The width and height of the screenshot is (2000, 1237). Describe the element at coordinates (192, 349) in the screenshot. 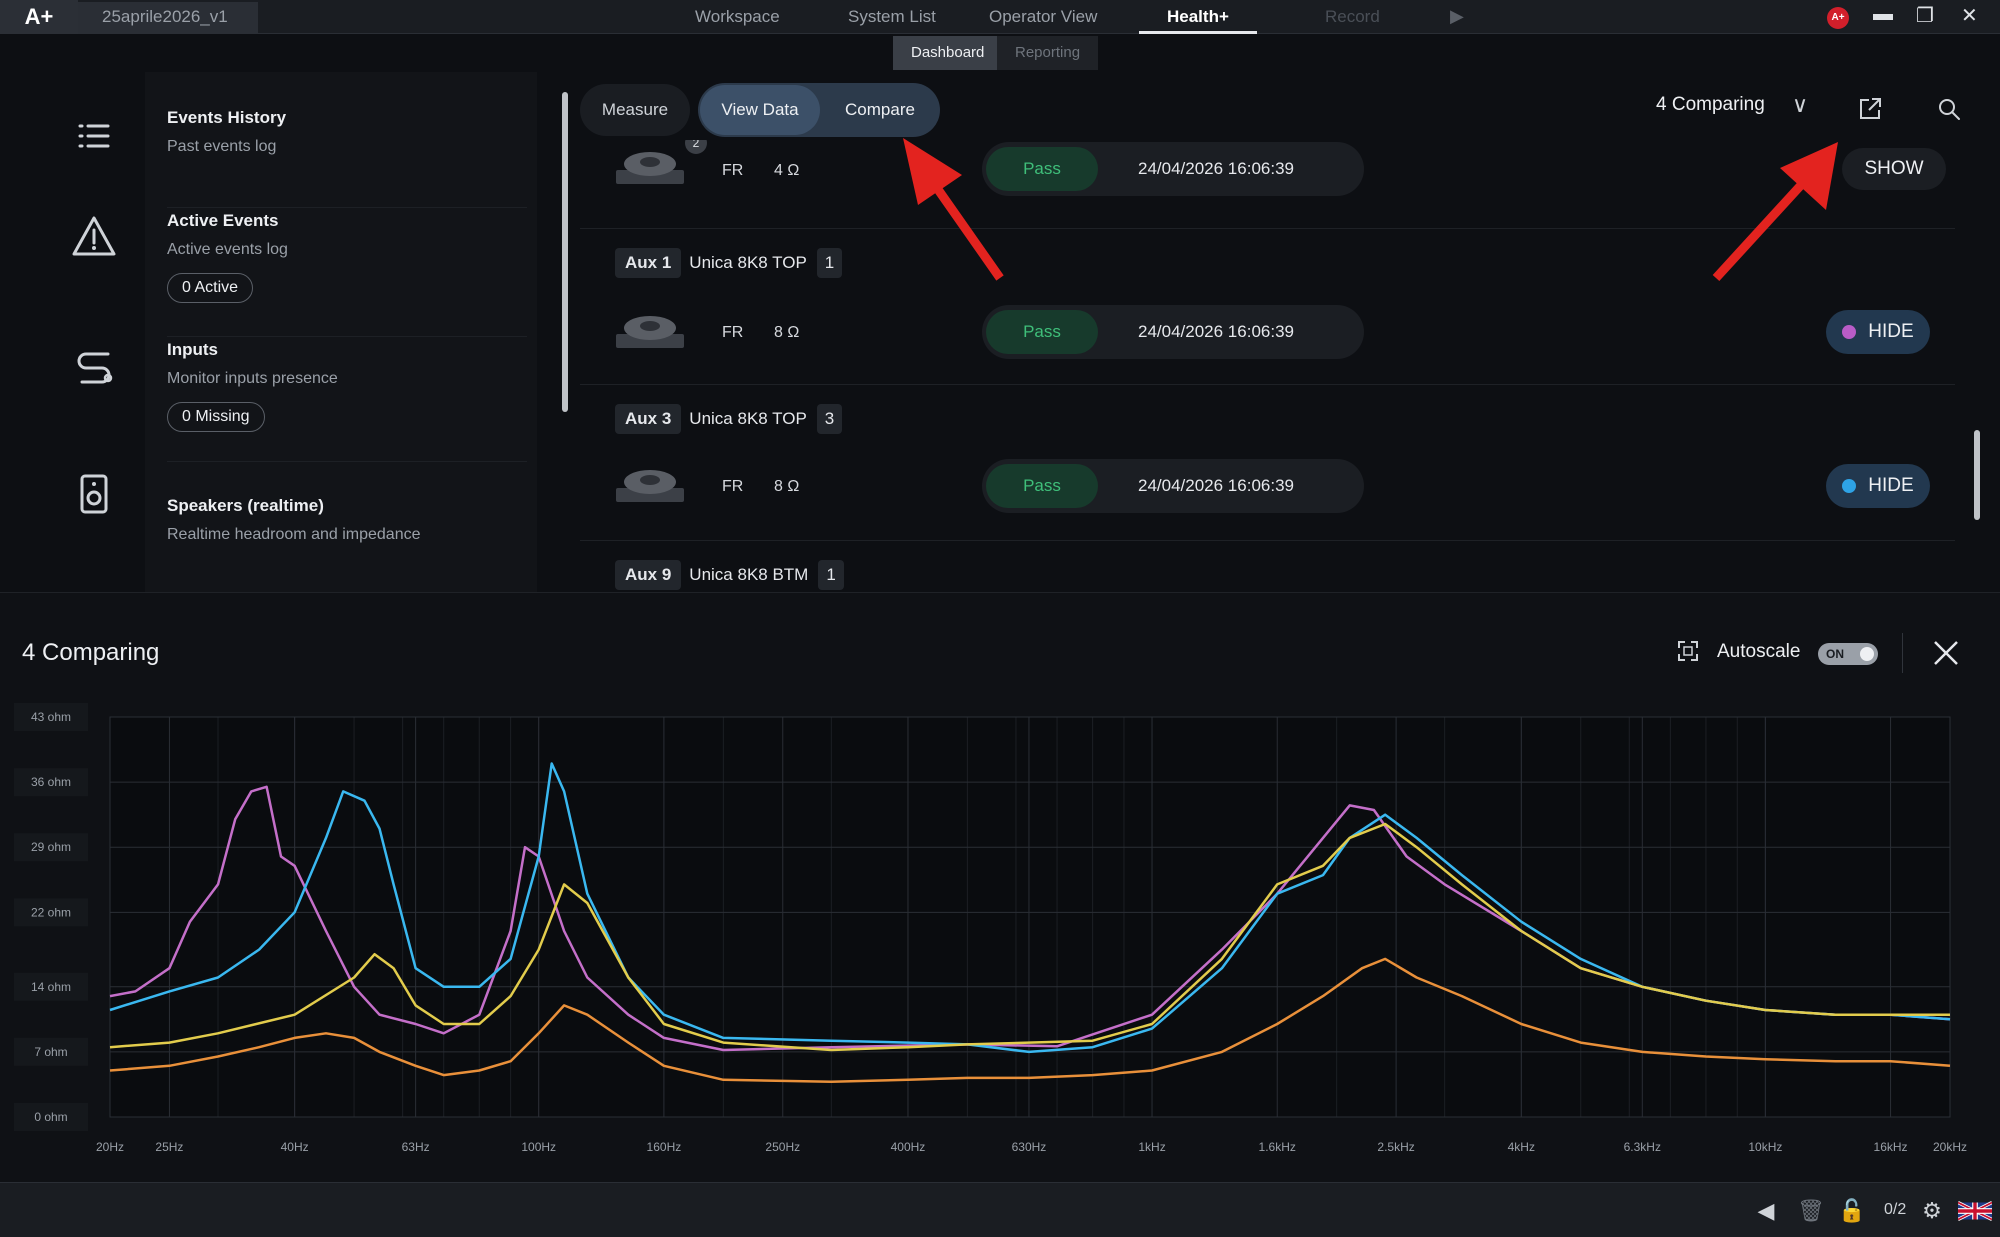

I see `section-title: Inputs` at that location.